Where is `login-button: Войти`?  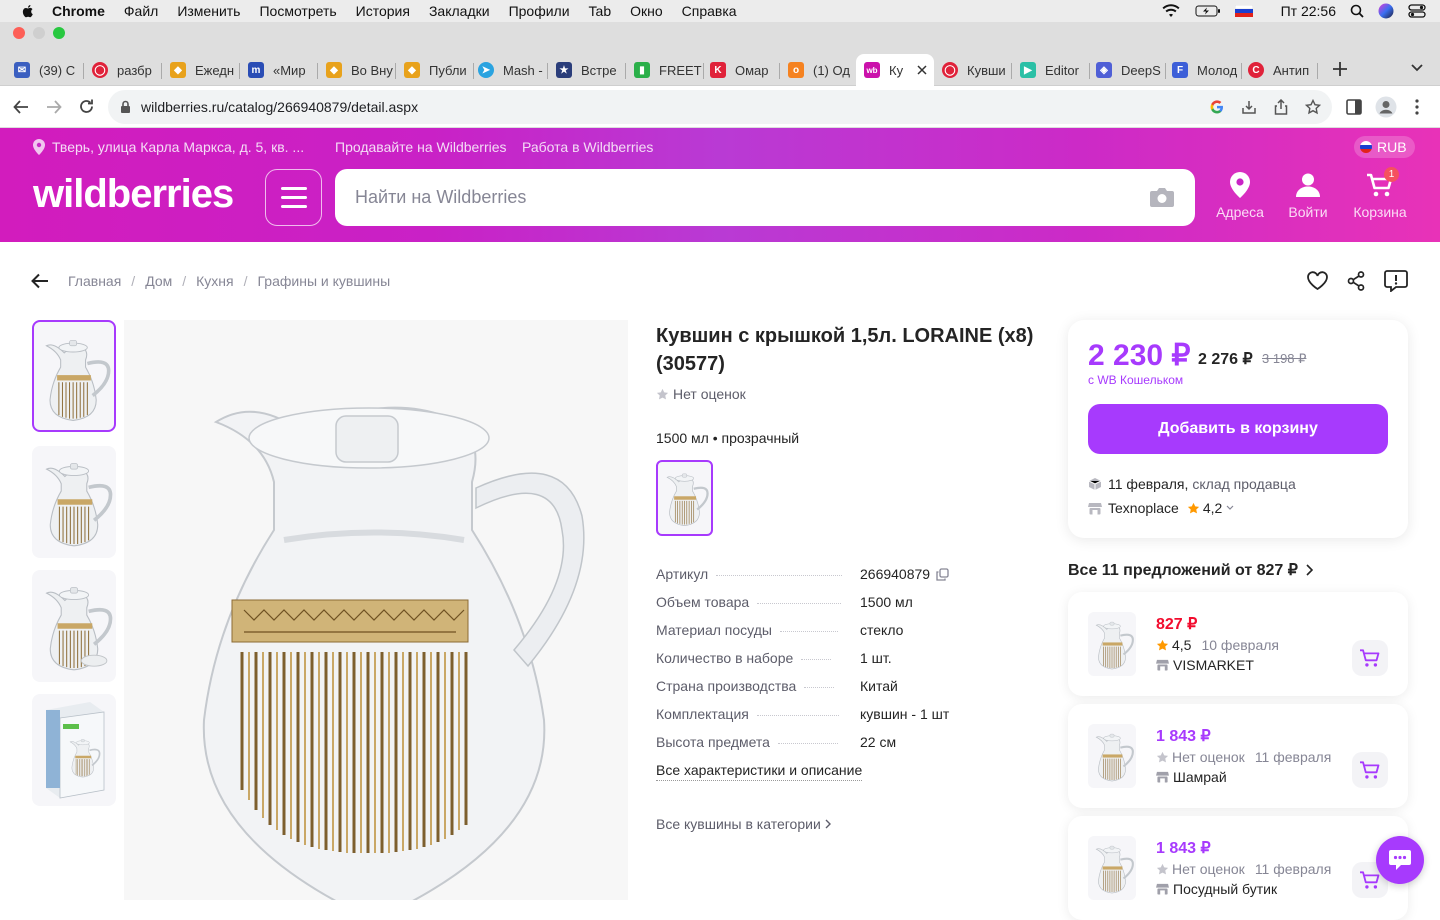
login-button: Войти is located at coordinates (1308, 196).